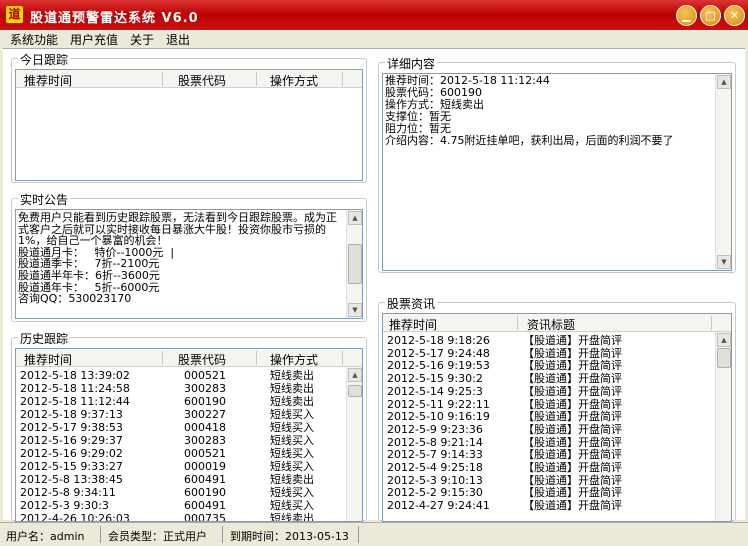  I want to click on maximize-button: □, so click(710, 15).